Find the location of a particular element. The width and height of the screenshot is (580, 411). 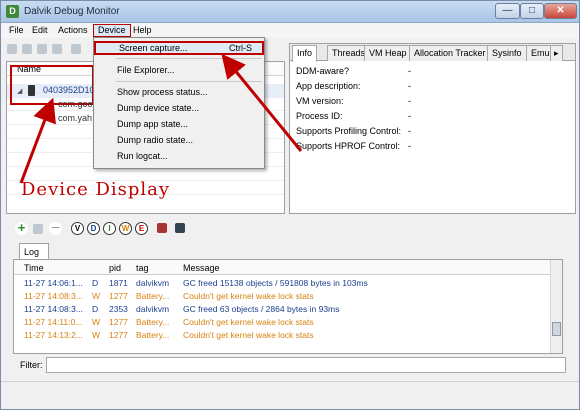

phone-icon is located at coordinates (31, 90).